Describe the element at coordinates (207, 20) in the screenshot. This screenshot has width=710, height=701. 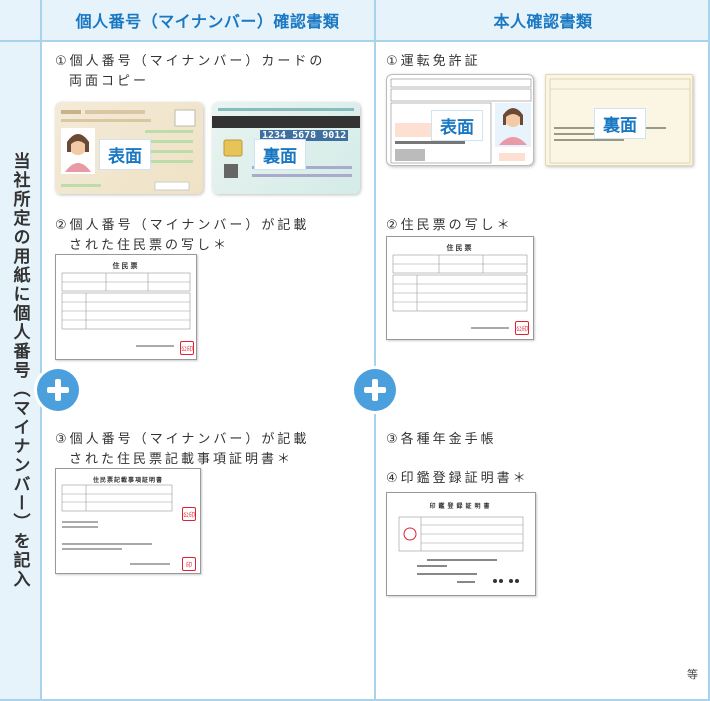
I see `header-mynumber-docs: 個人番号（マイナンバー）確認書類` at that location.